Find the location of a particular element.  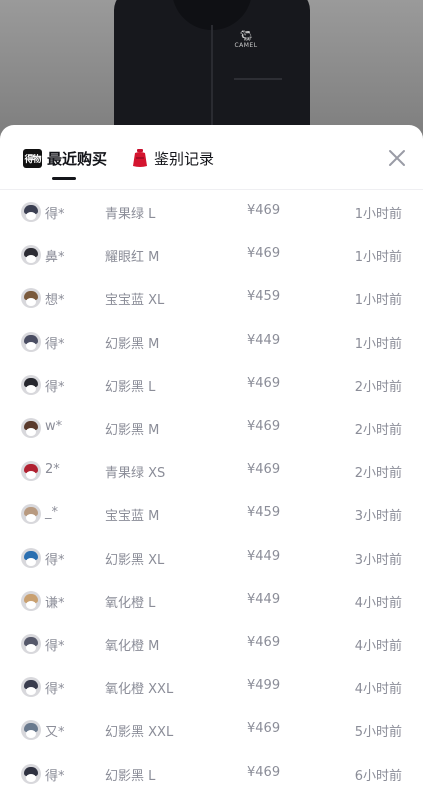

purchase-row: 得* 幻影黑 L ¥469 2小时前 is located at coordinates (211, 385).